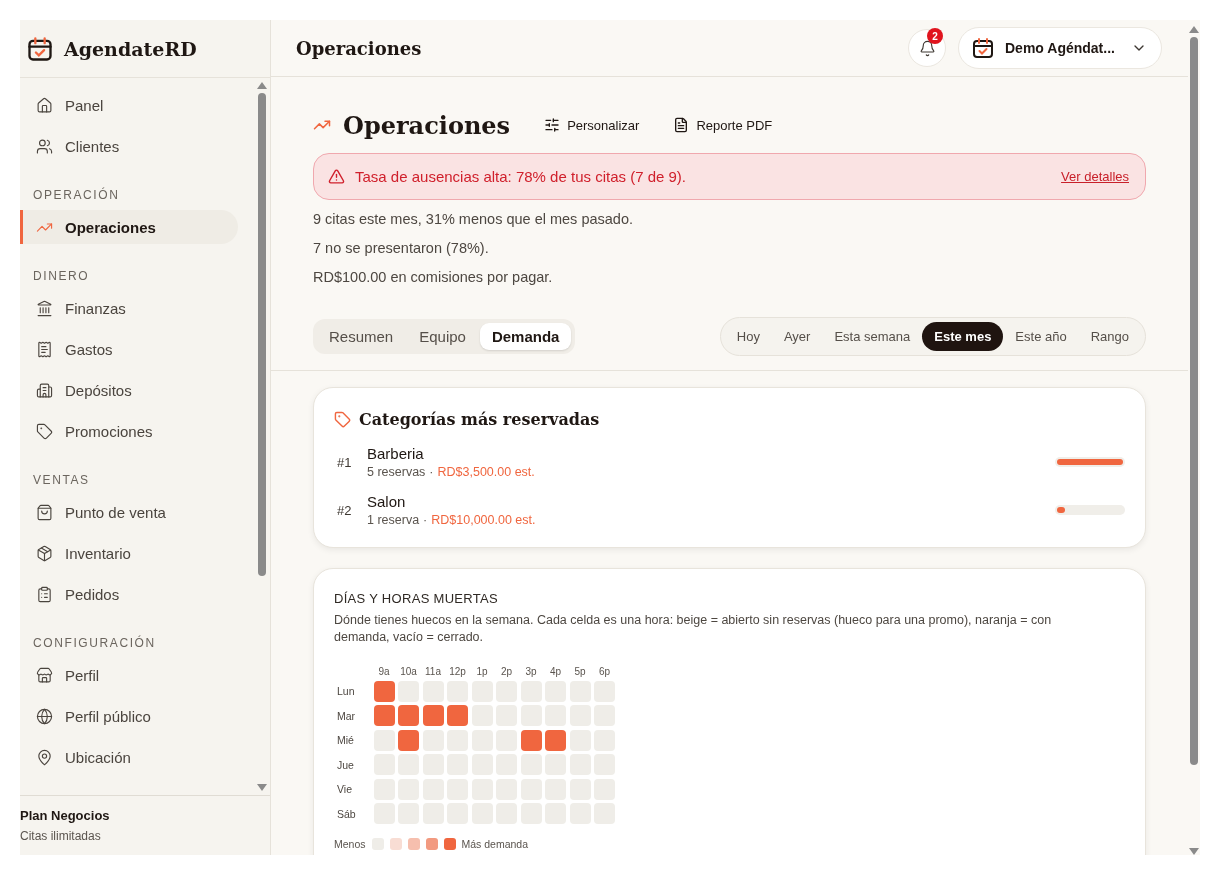 The height and width of the screenshot is (876, 1220). I want to click on period-option: Hoy, so click(748, 336).